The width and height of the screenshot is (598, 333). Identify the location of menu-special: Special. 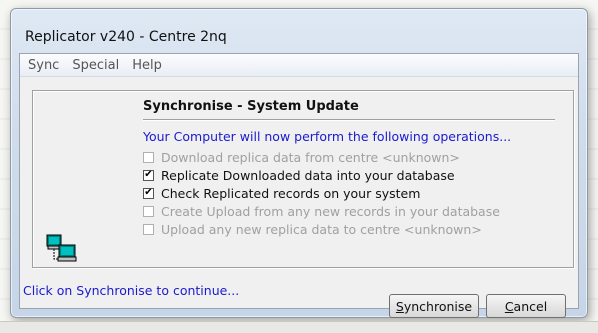
(95, 65).